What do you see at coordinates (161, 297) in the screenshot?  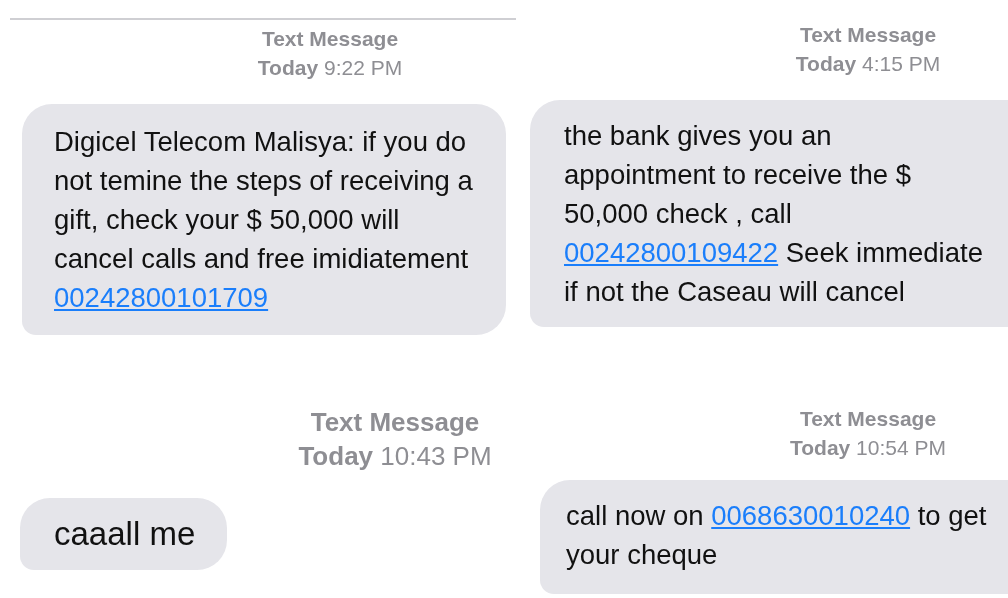 I see `phone-link: 00242800101709` at bounding box center [161, 297].